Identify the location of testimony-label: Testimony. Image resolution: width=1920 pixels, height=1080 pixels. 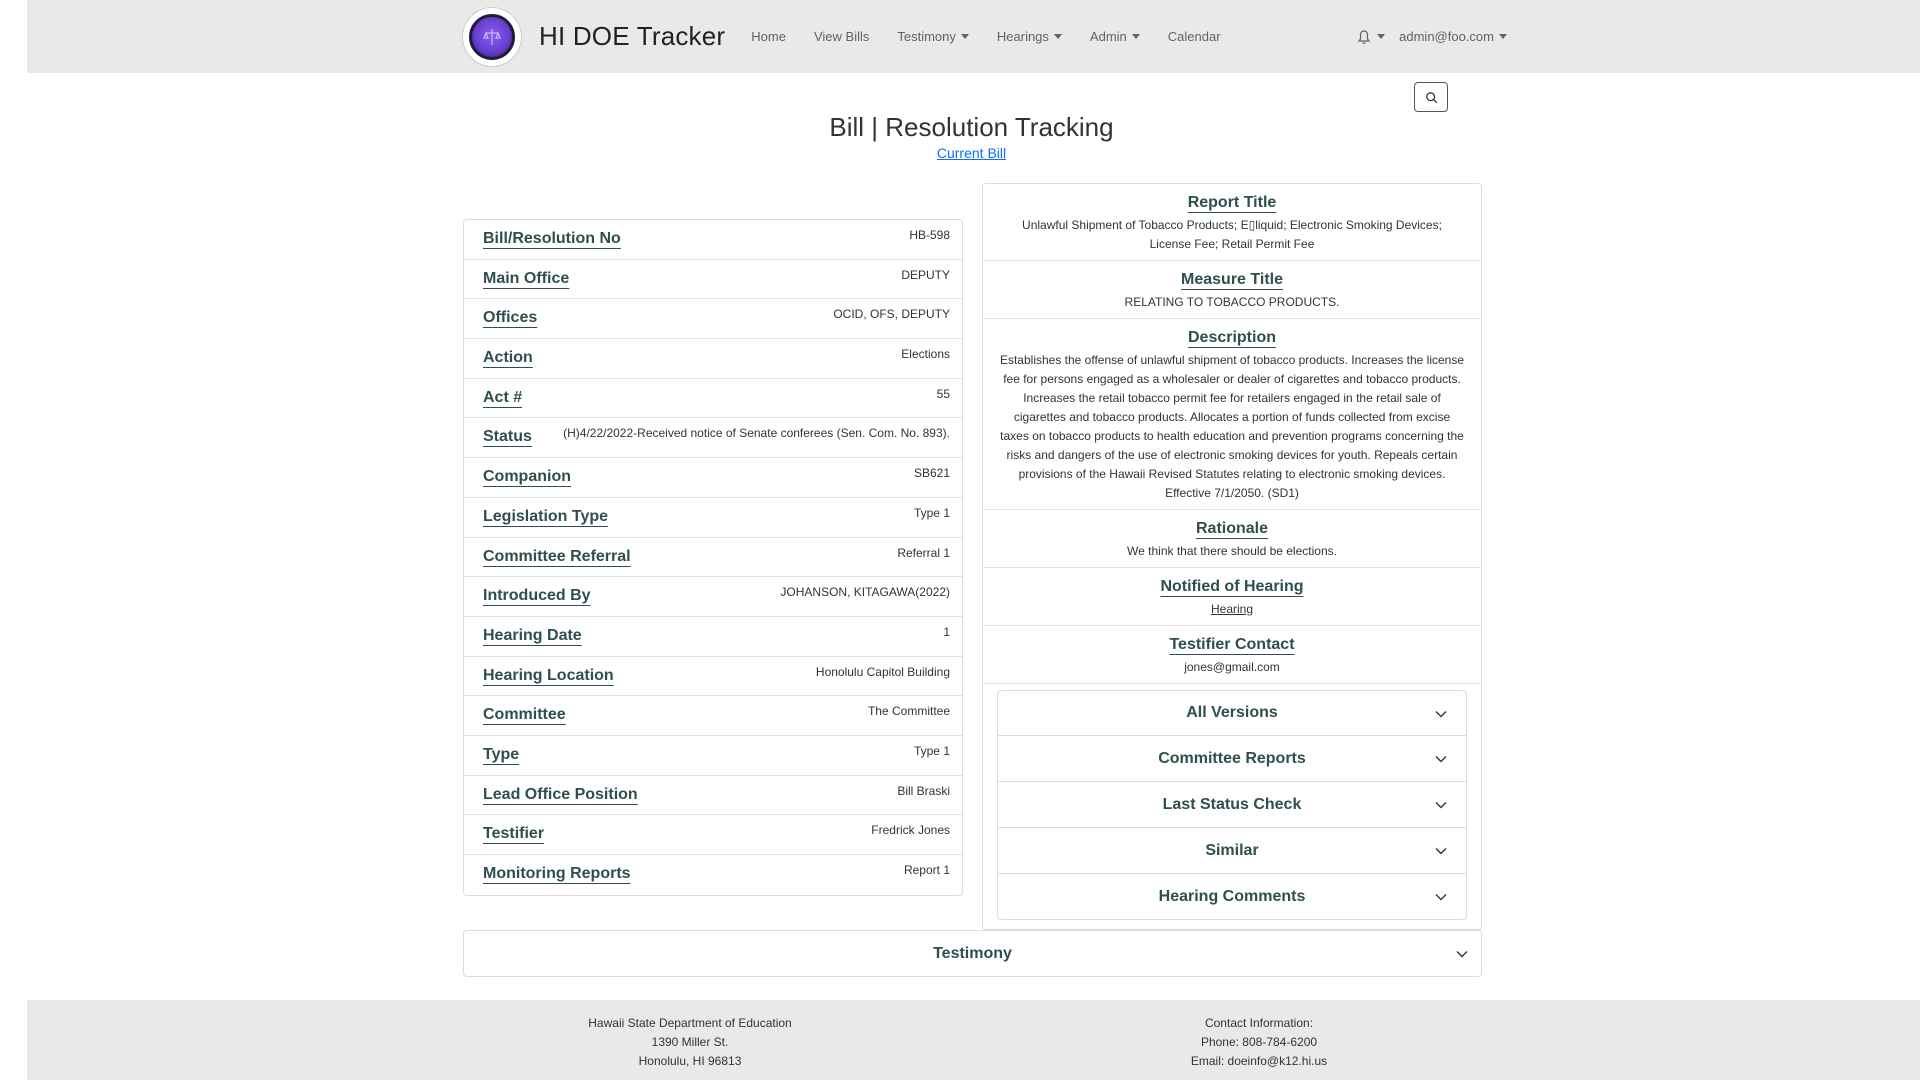
(972, 953).